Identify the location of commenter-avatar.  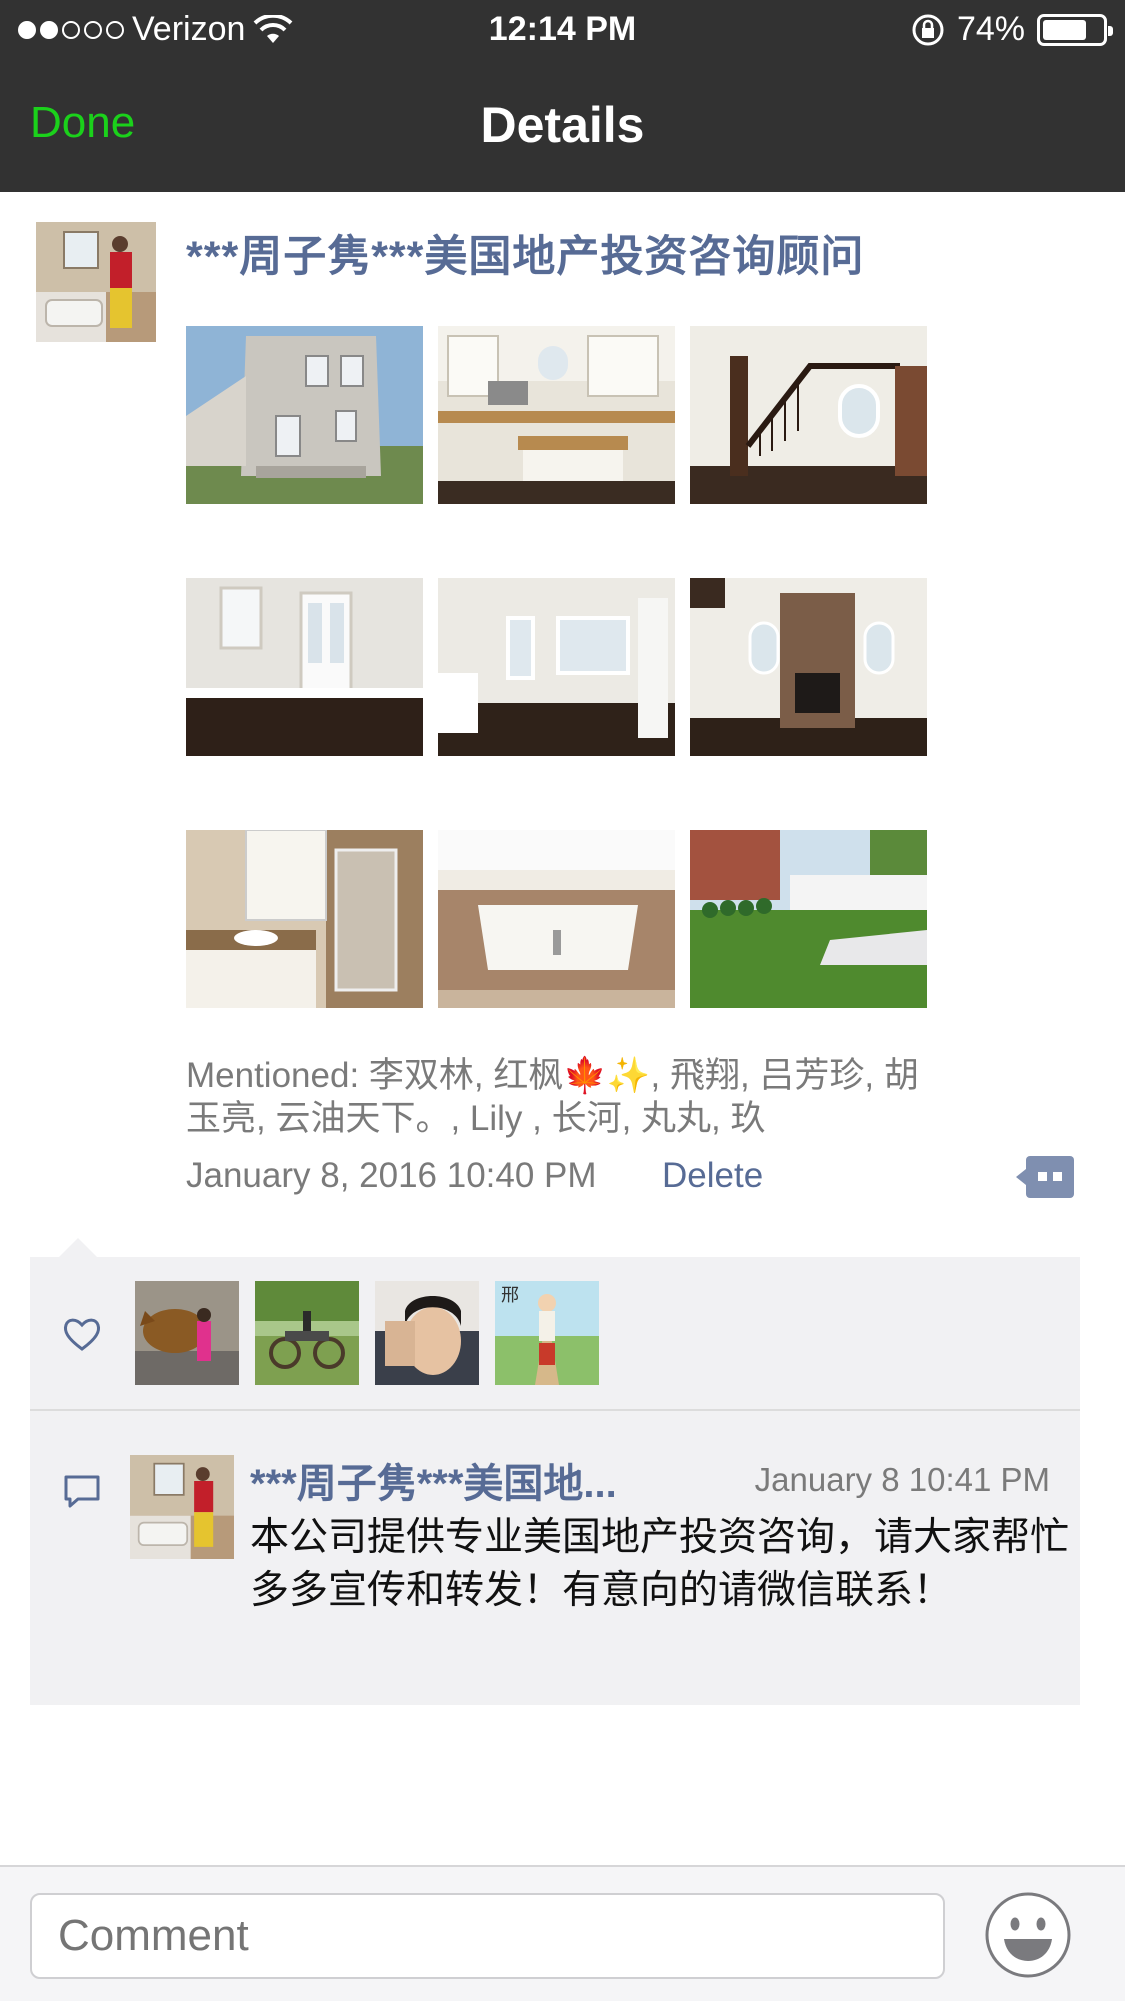
(182, 1507).